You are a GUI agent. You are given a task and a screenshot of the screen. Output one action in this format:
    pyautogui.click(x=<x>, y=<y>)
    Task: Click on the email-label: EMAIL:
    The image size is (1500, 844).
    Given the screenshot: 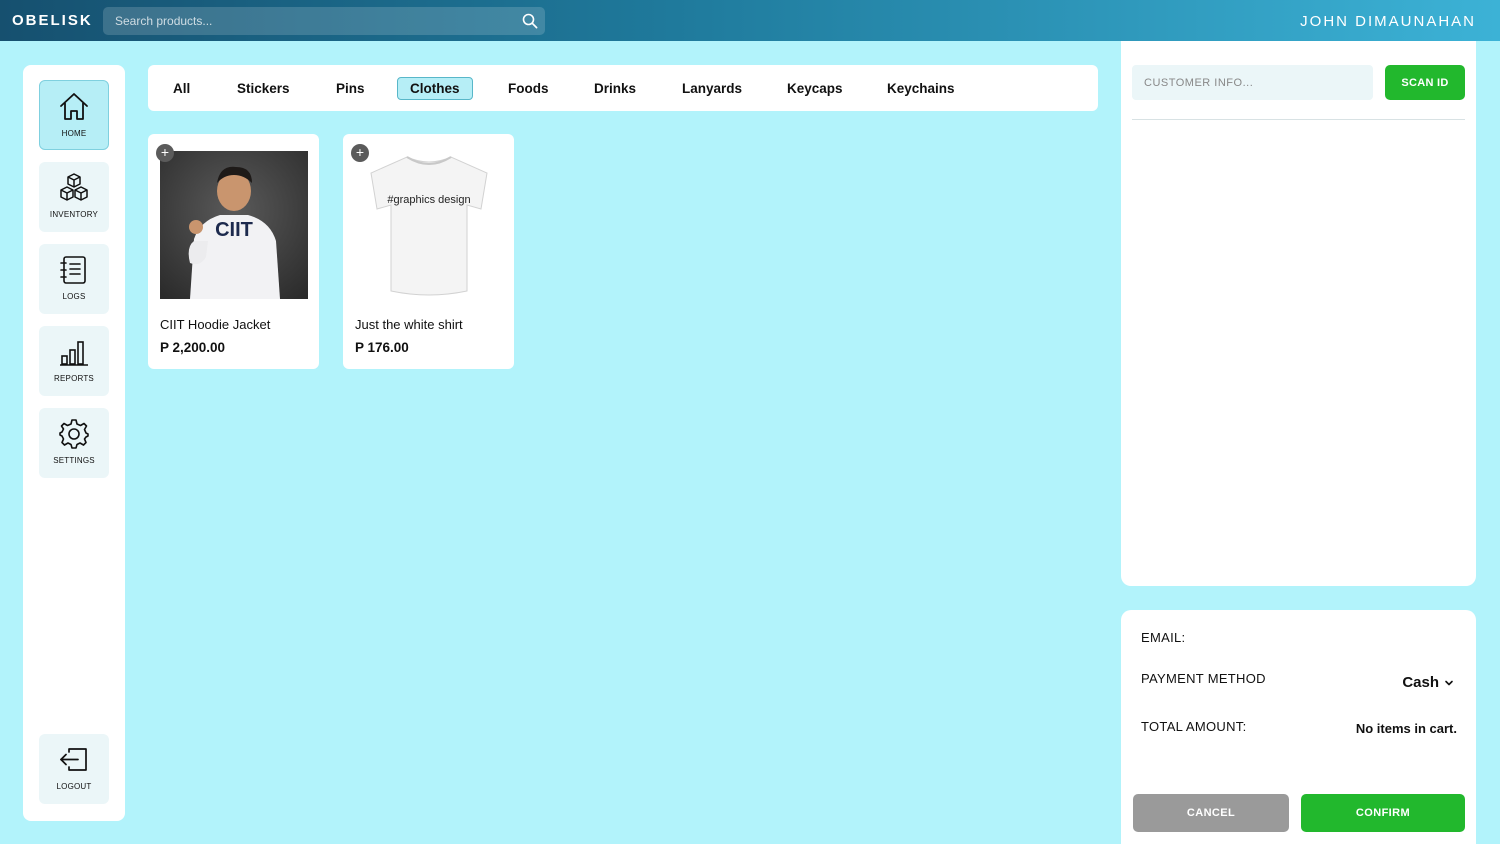 What is the action you would take?
    pyautogui.click(x=1163, y=637)
    